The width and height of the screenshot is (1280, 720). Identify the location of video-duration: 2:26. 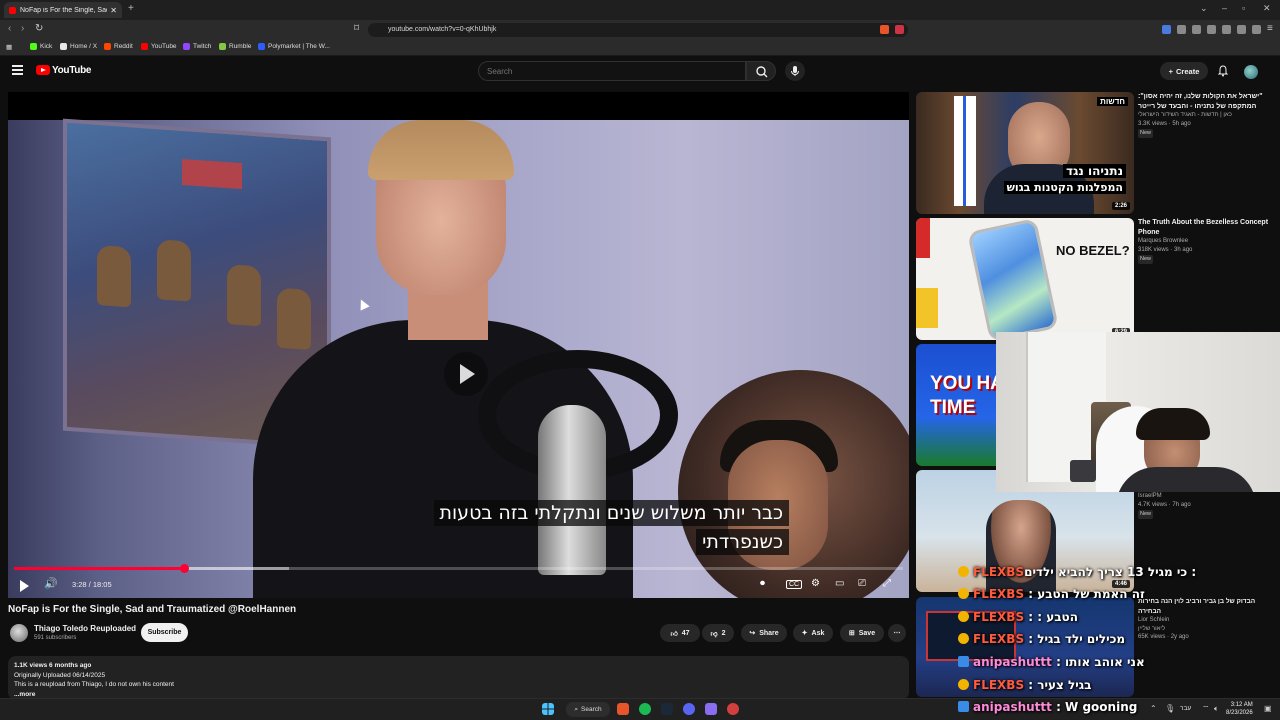
(1120, 206).